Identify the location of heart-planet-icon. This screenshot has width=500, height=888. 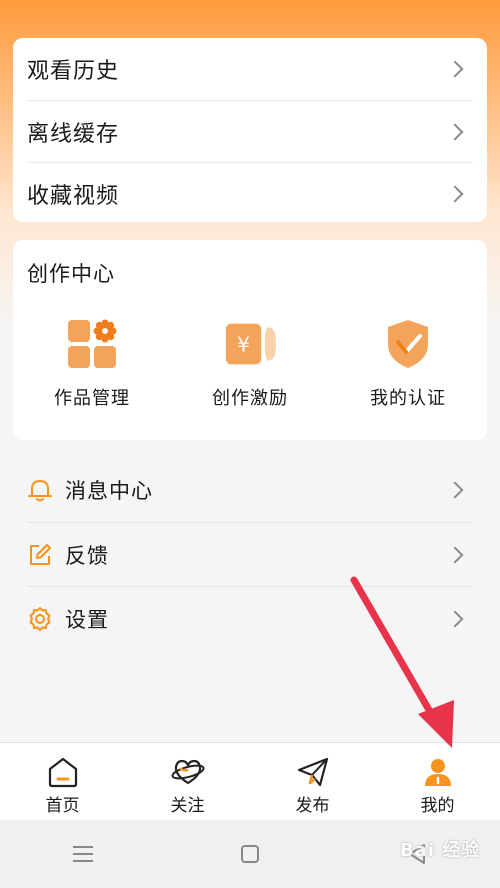
(187, 772).